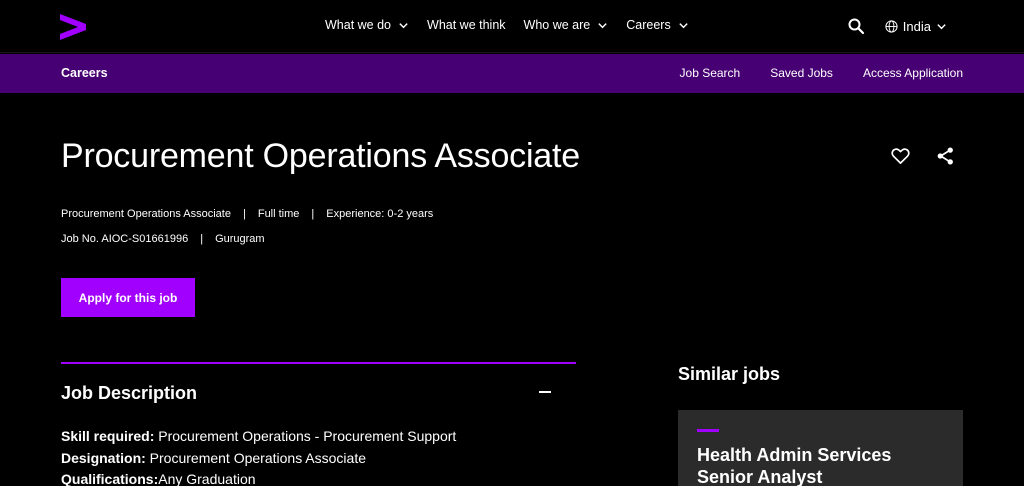 This screenshot has height=486, width=1024. Describe the element at coordinates (708, 430) in the screenshot. I see `card-accent-bar` at that location.